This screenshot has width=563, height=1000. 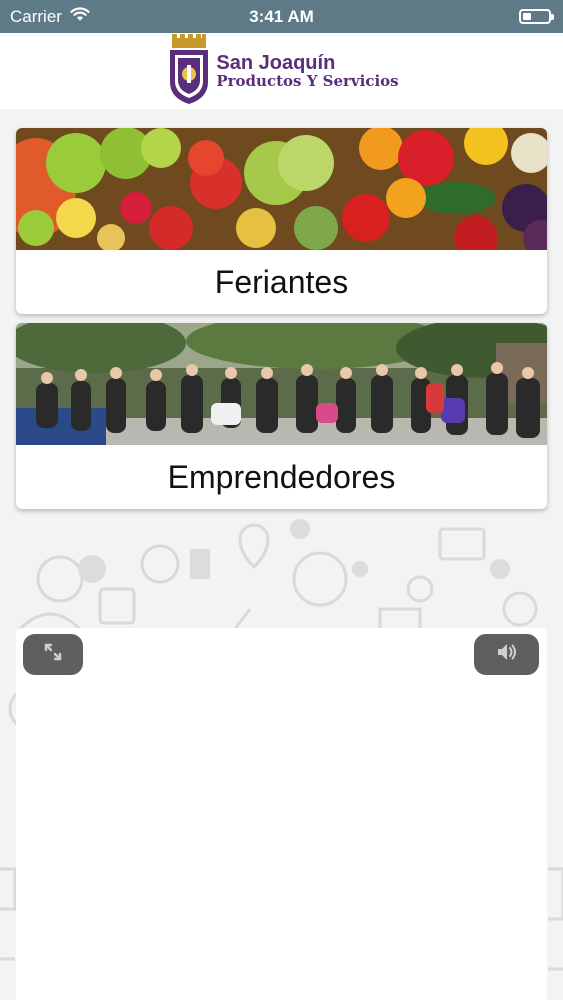 I want to click on fruits-vegetables-photo, so click(x=281, y=189).